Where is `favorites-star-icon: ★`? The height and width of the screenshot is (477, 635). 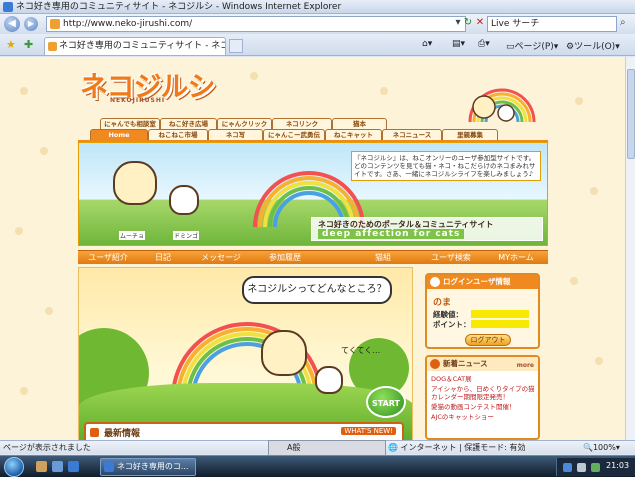 favorites-star-icon: ★ is located at coordinates (11, 44).